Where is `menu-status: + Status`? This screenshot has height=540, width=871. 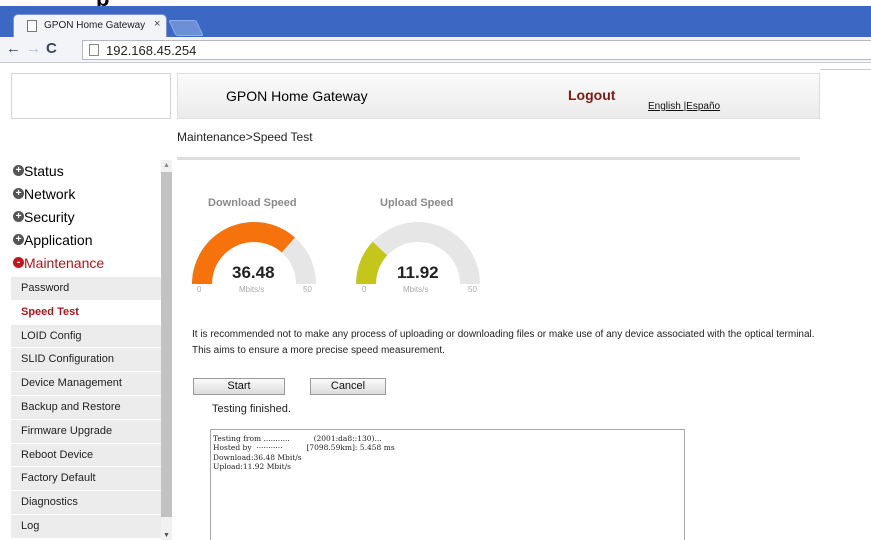
menu-status: + Status is located at coordinates (91, 171).